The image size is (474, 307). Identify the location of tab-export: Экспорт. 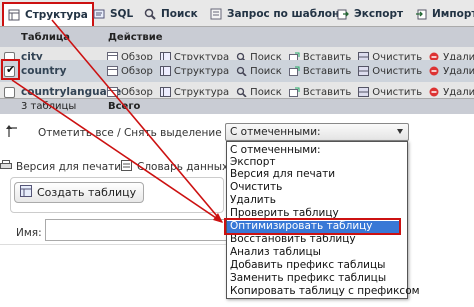
(370, 14).